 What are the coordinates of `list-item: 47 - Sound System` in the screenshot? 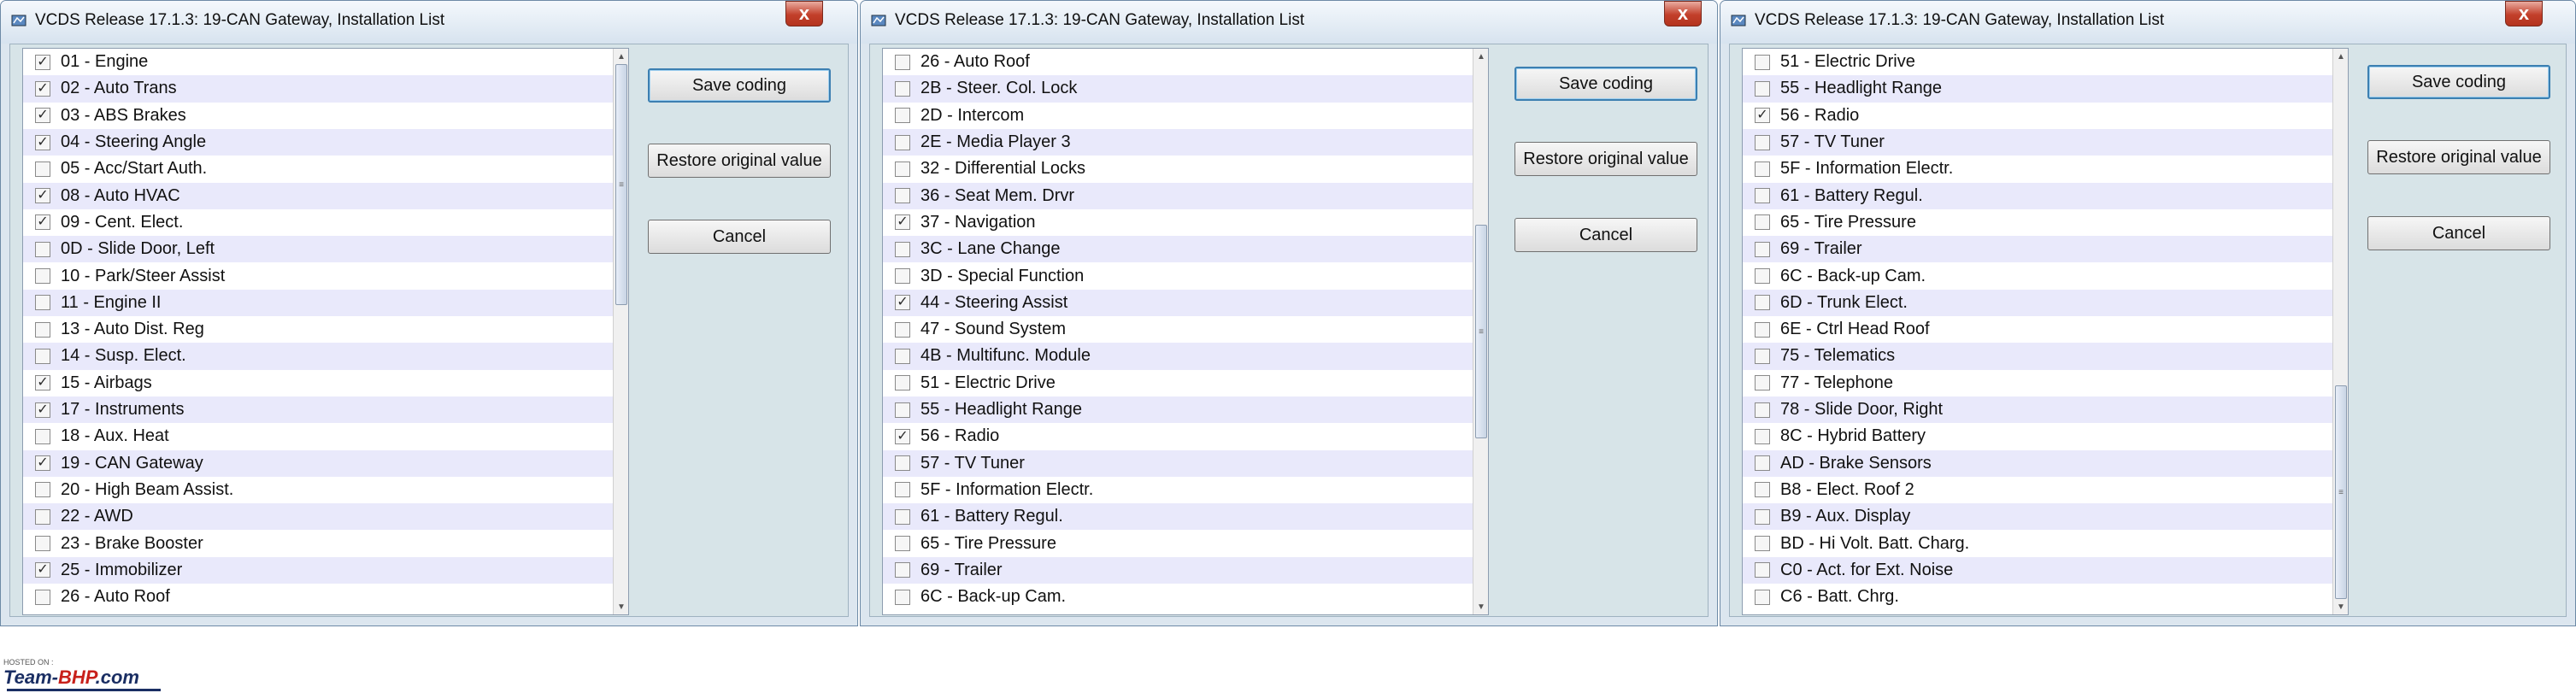 It's located at (1178, 329).